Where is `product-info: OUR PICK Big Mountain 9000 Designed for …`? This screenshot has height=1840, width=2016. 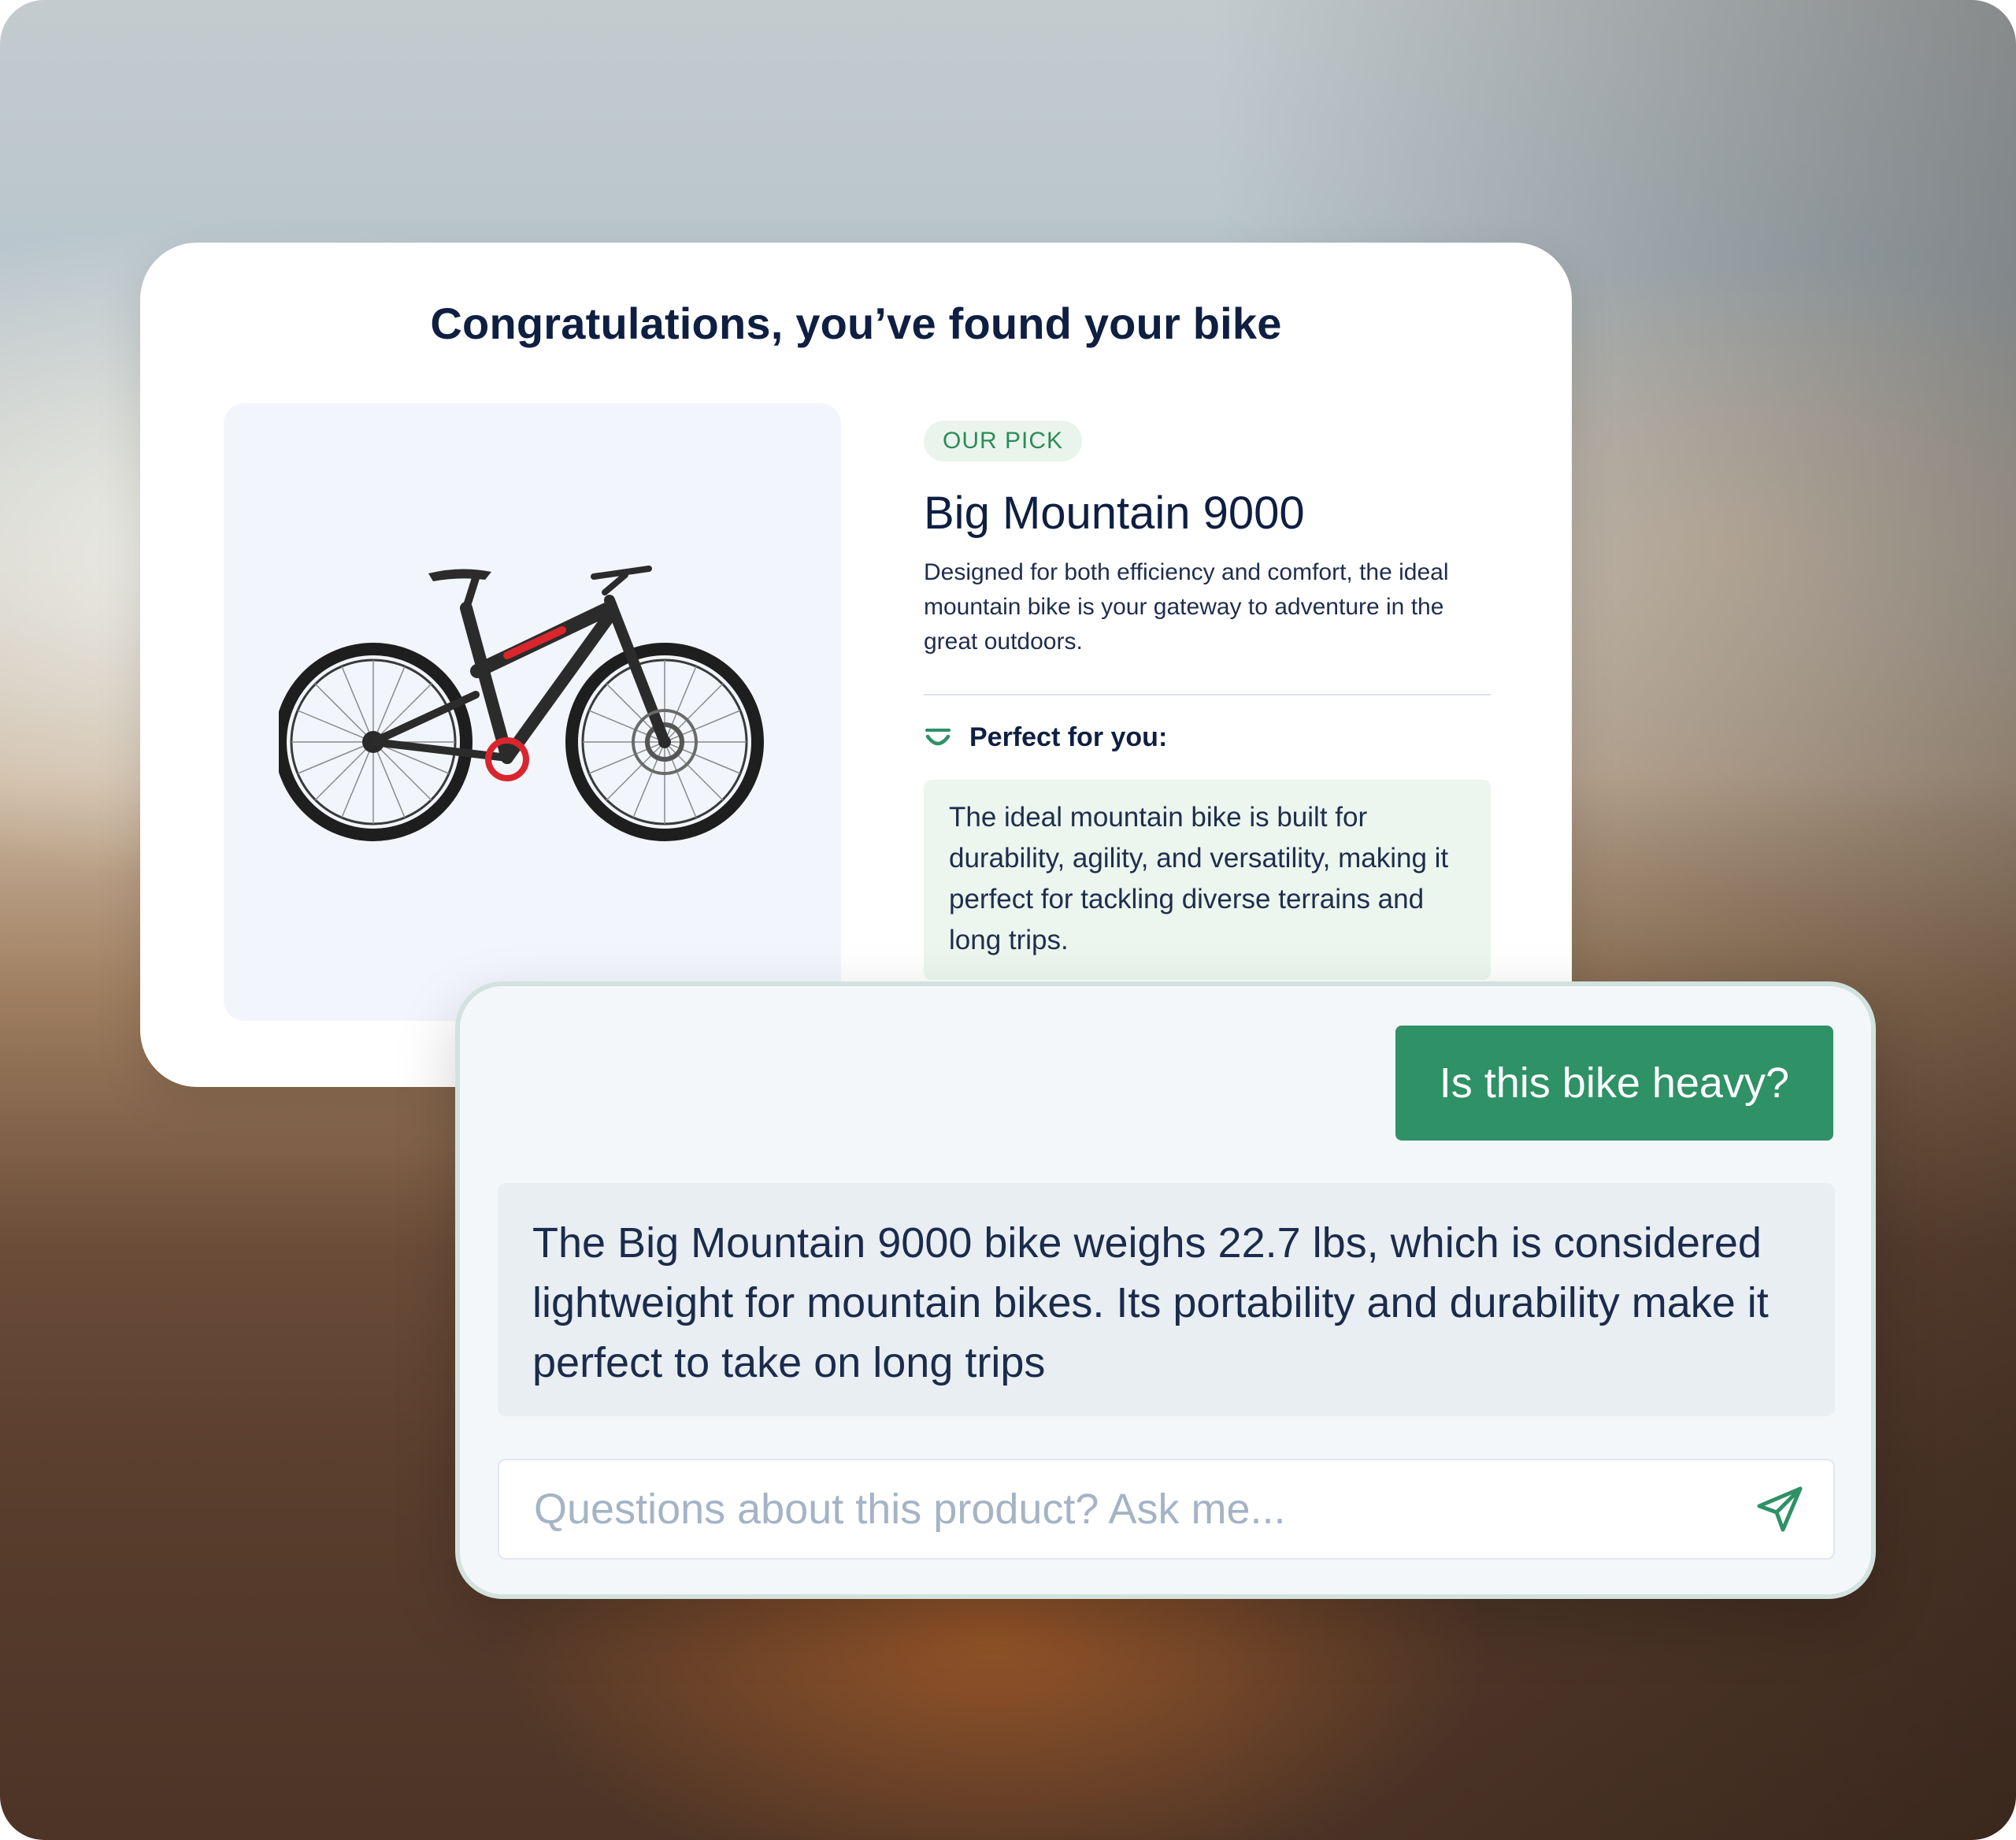
product-info: OUR PICK Big Mountain 9000 Designed for … is located at coordinates (1207, 700).